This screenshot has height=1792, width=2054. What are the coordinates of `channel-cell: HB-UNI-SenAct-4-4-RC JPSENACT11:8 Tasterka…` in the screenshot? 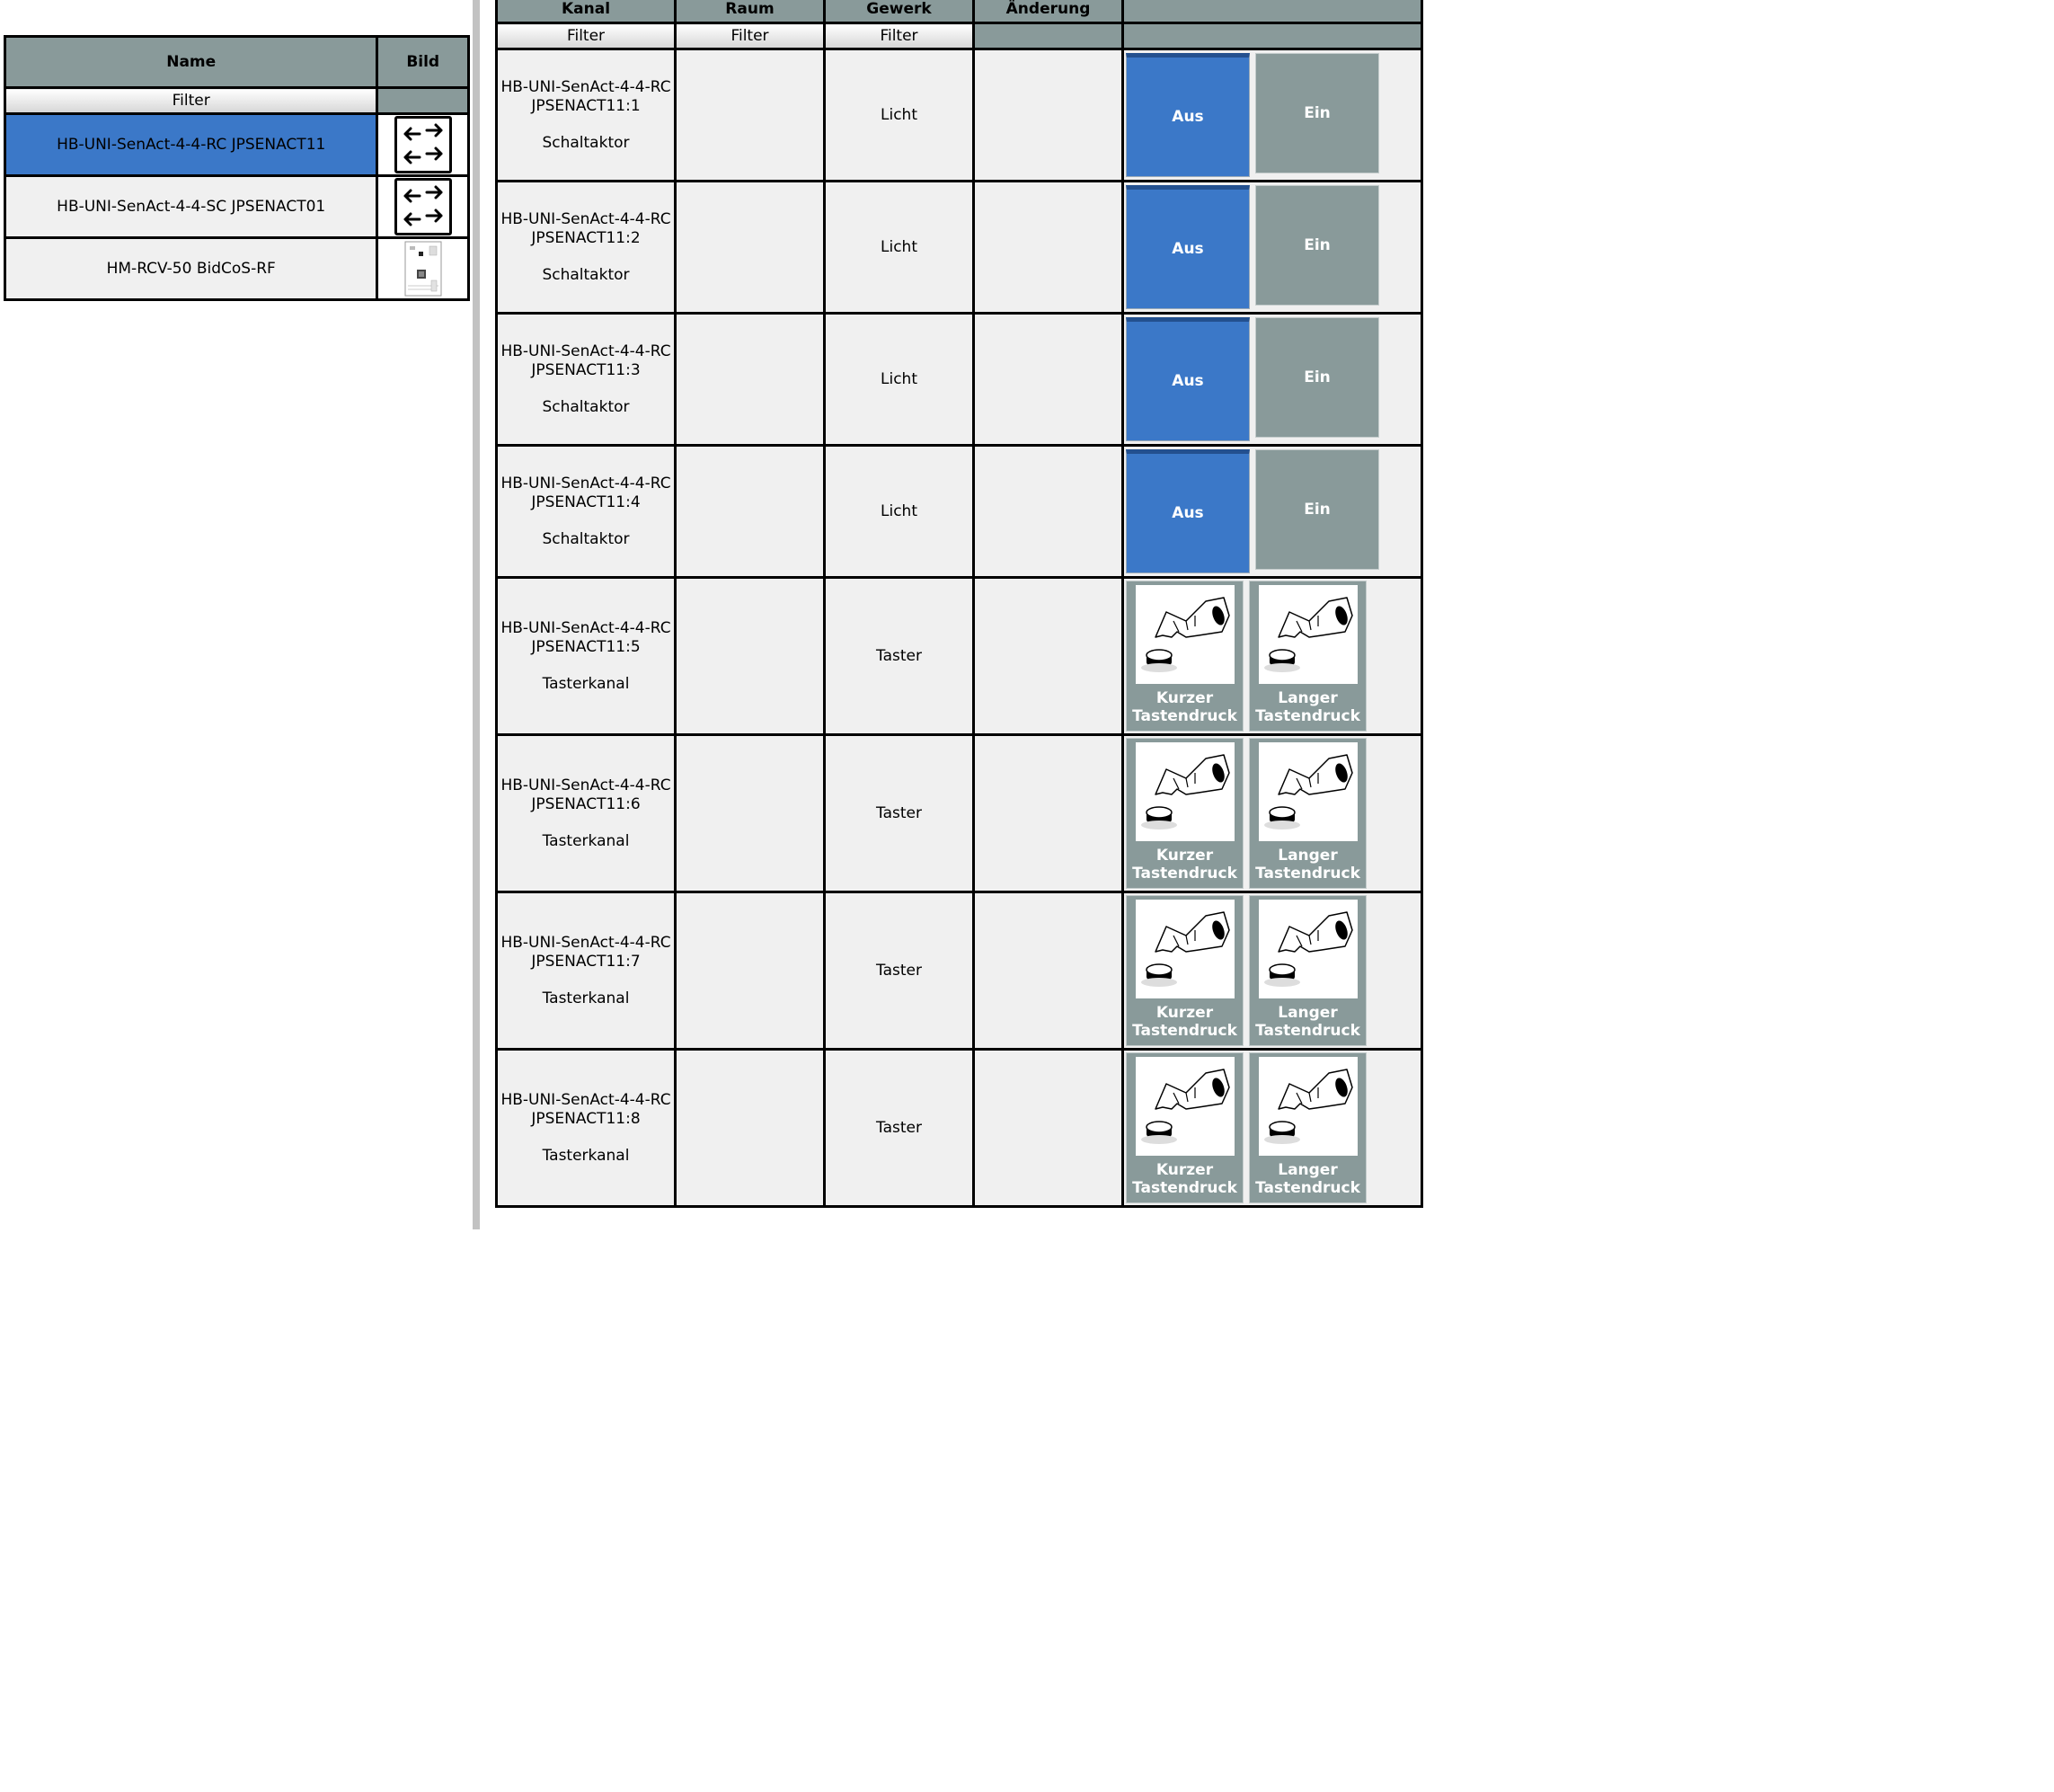 It's located at (586, 1128).